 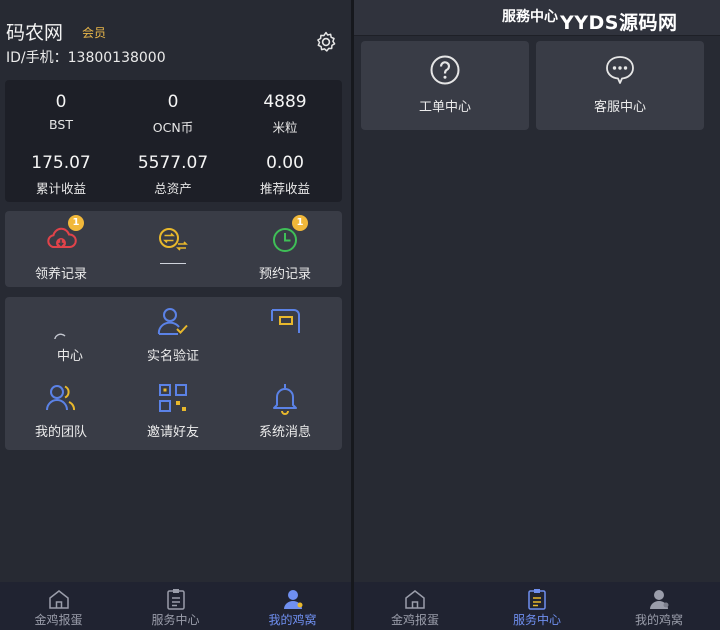 I want to click on stat-value: 175.07, so click(x=61, y=163).